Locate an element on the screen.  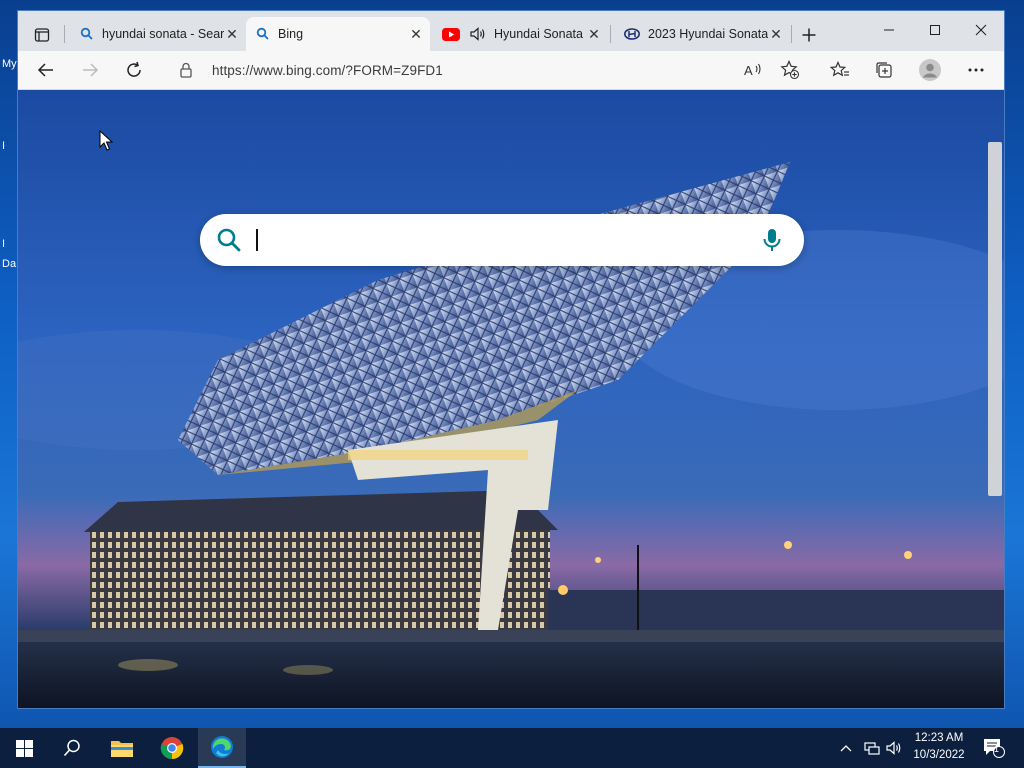
more-dots-icon is located at coordinates (976, 70).